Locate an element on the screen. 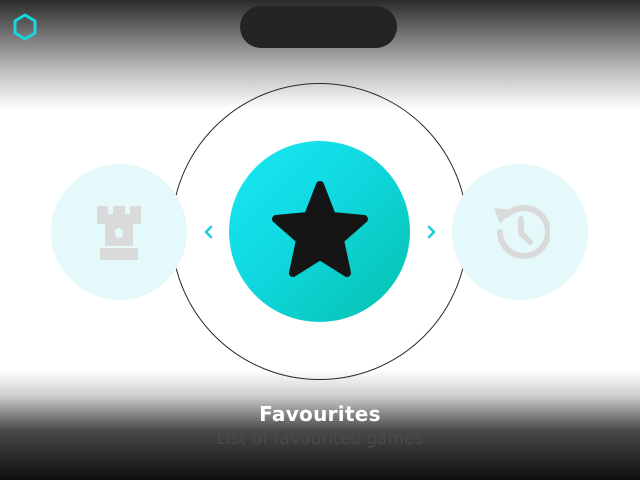  selected-item-title: Favourites is located at coordinates (320, 414).